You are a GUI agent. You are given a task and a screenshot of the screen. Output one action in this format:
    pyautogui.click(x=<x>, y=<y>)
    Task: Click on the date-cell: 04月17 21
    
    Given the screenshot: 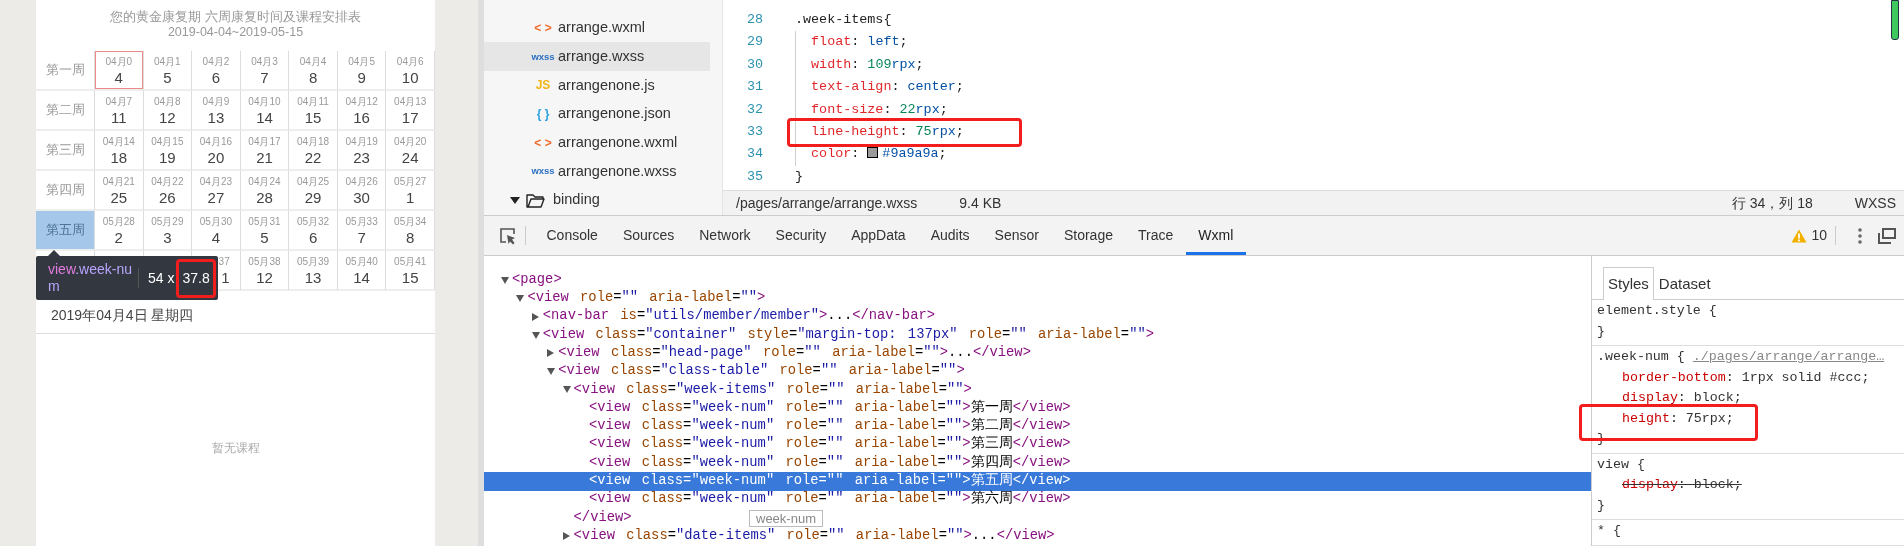 What is the action you would take?
    pyautogui.click(x=265, y=151)
    